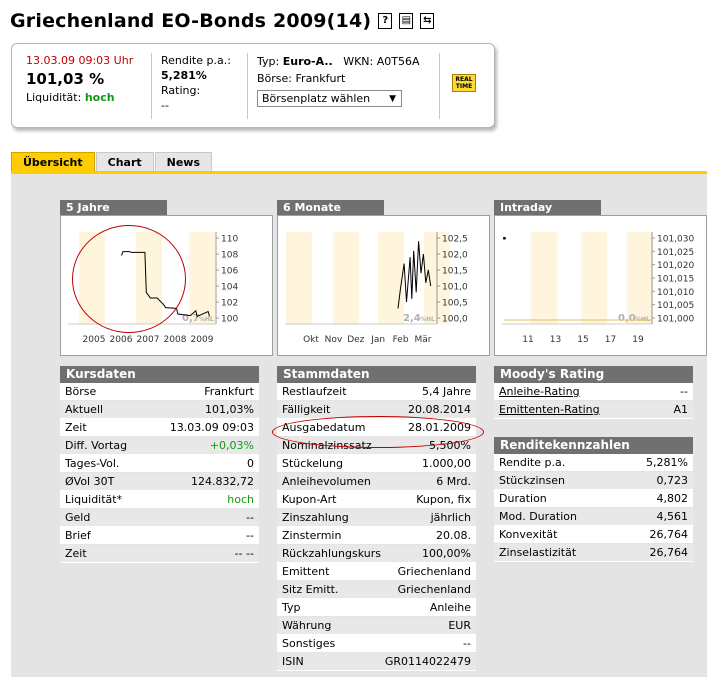 The image size is (707, 677). I want to click on stammdaten-row: ISIN GR0114022479, so click(376, 662).